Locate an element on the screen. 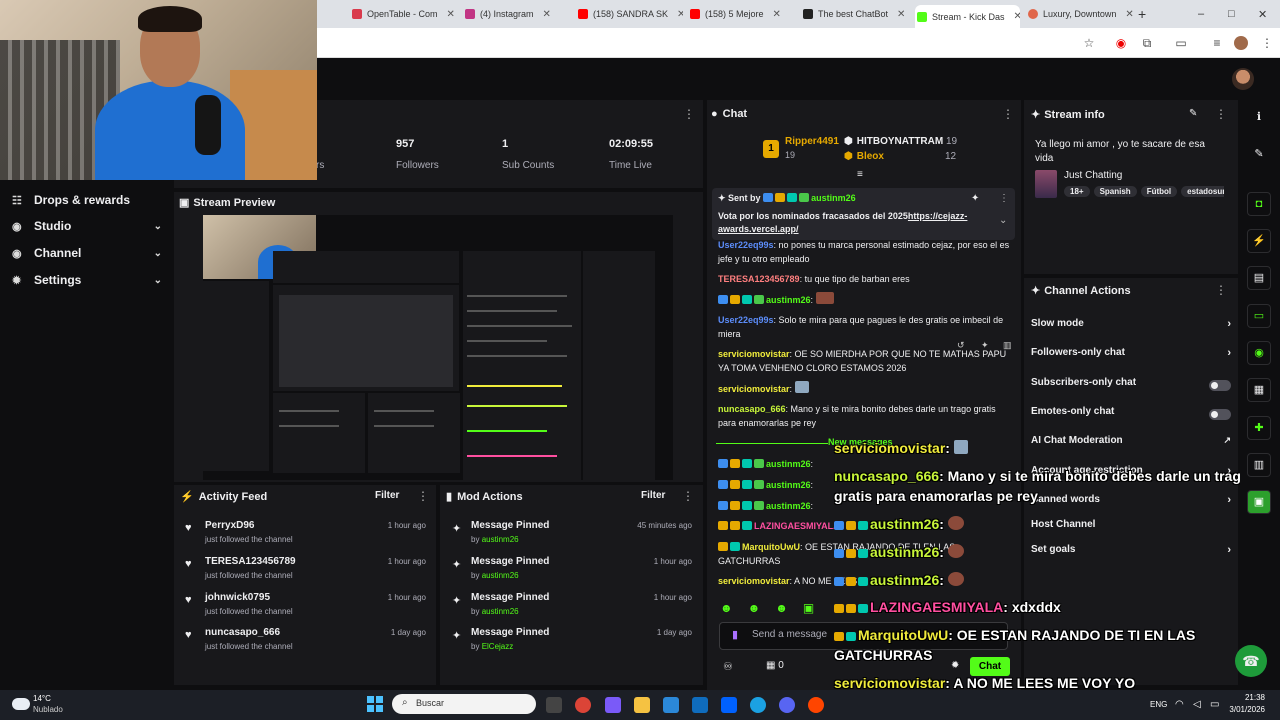  extensions-icon: ⧉ is located at coordinates (1147, 43).